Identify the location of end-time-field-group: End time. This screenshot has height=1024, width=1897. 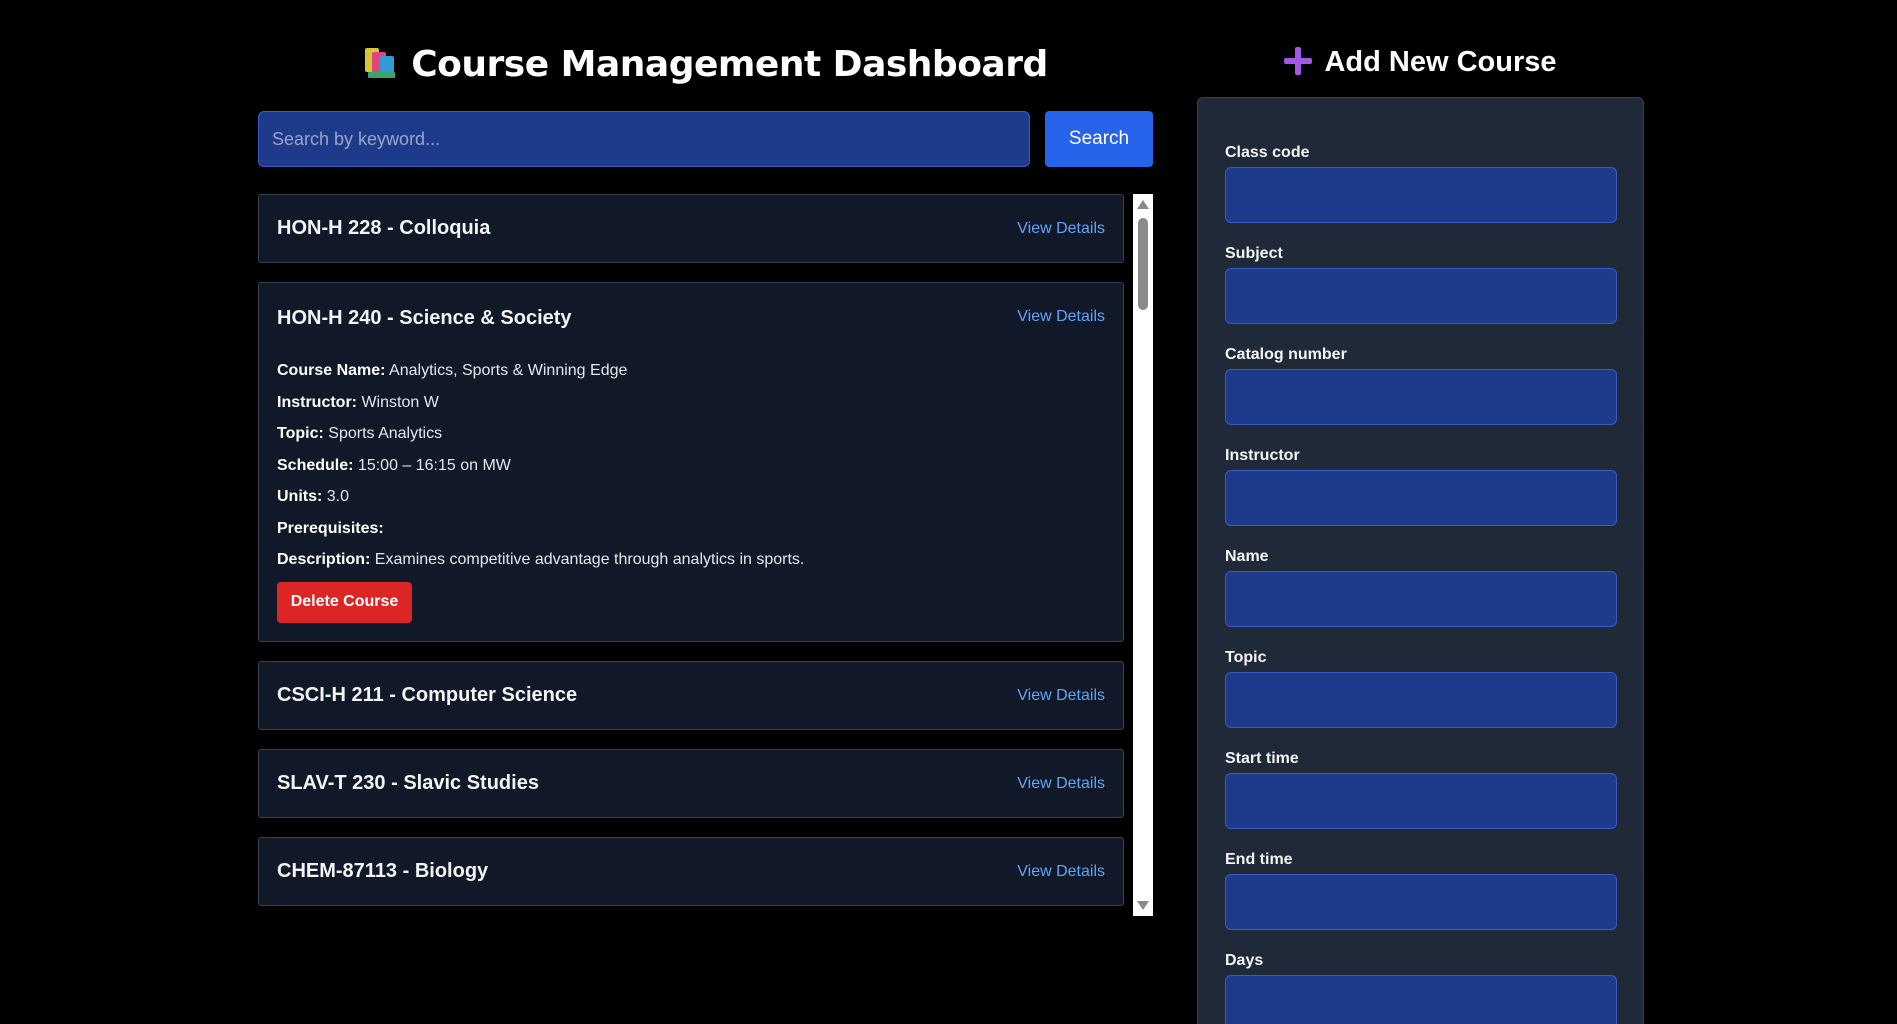
(1421, 901).